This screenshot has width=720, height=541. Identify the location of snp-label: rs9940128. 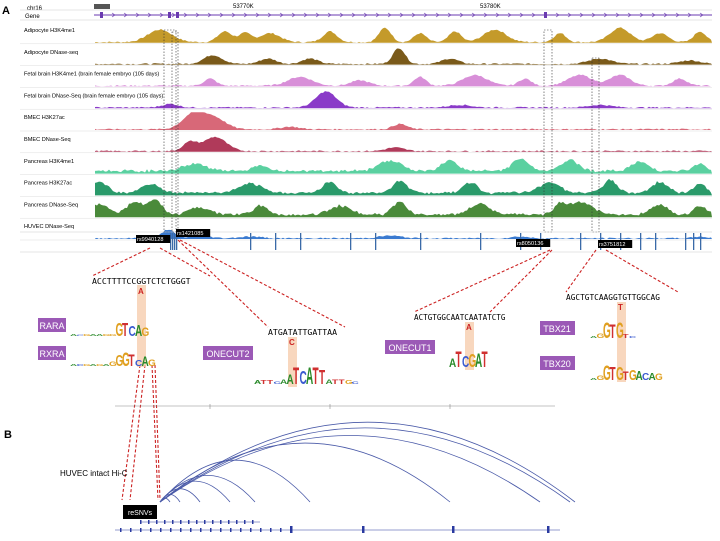
(150, 240).